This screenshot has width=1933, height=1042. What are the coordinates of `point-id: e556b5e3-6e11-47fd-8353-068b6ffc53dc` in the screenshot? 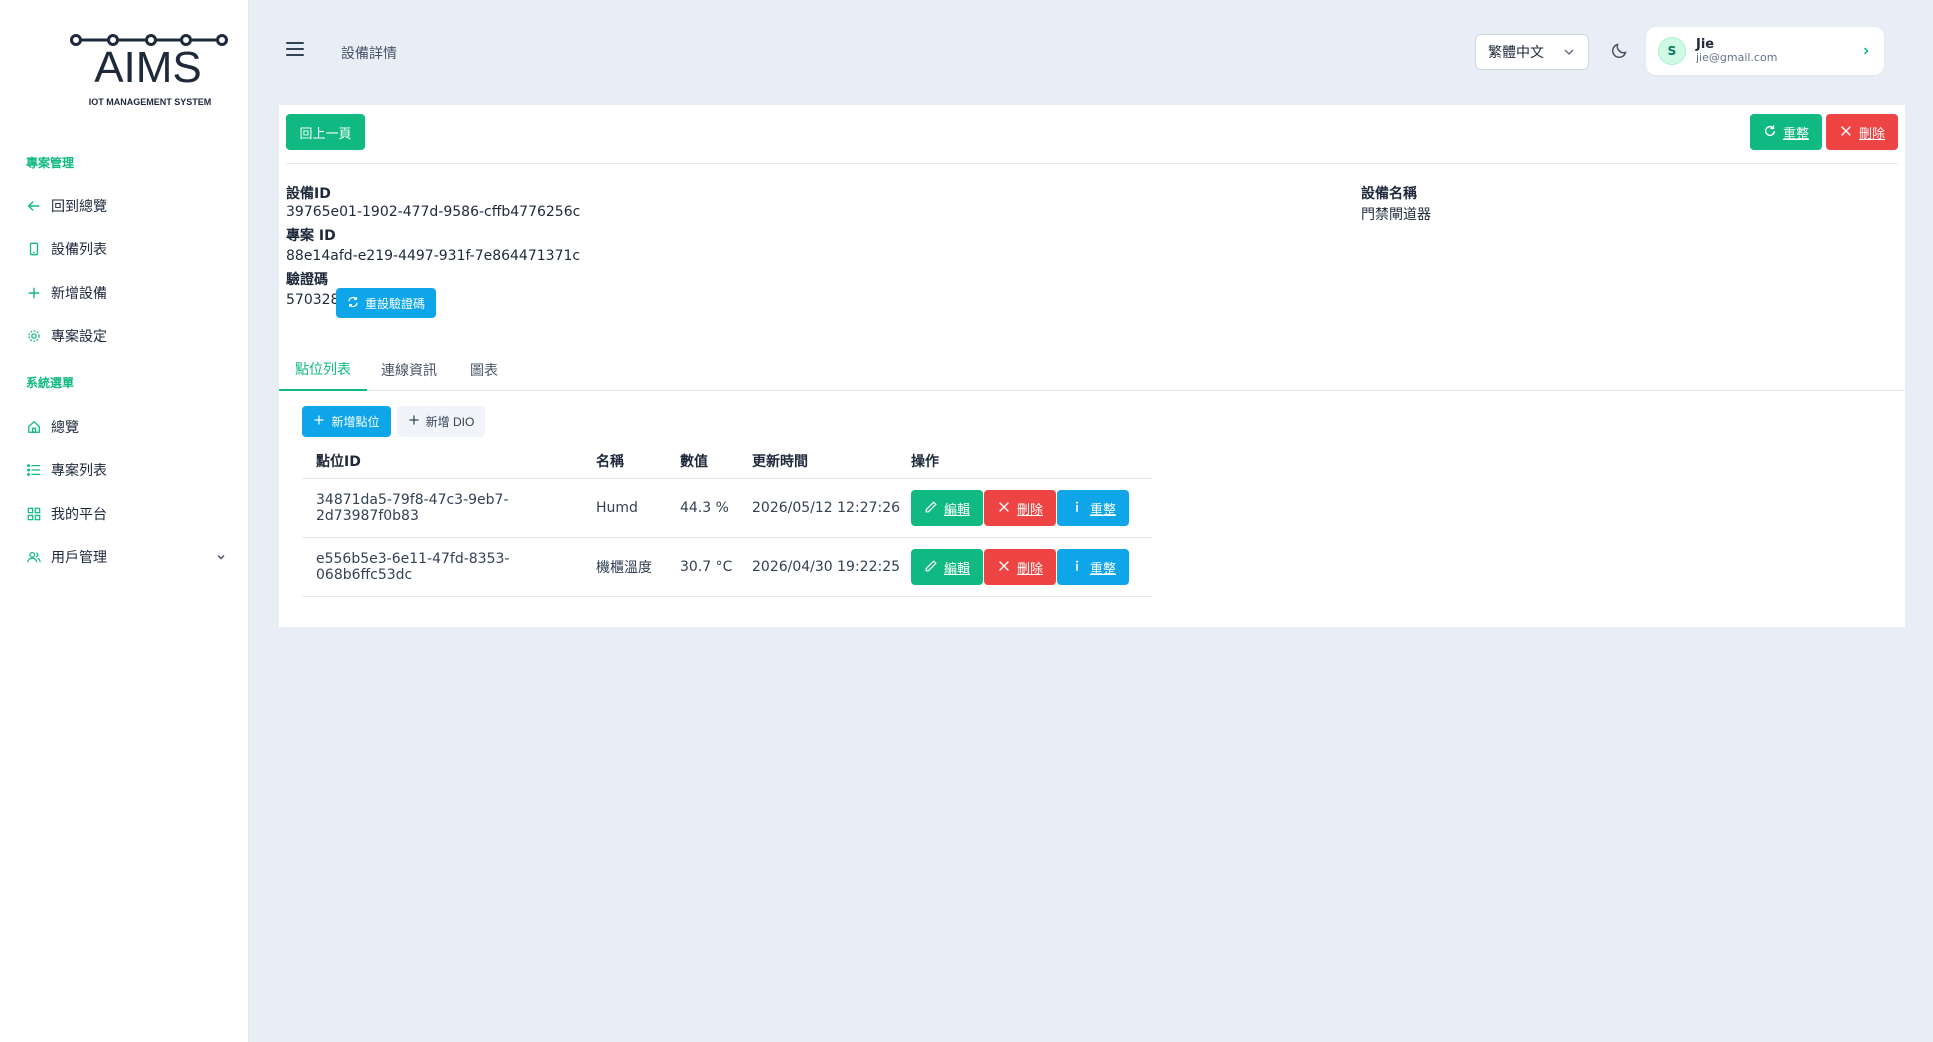 It's located at (413, 567).